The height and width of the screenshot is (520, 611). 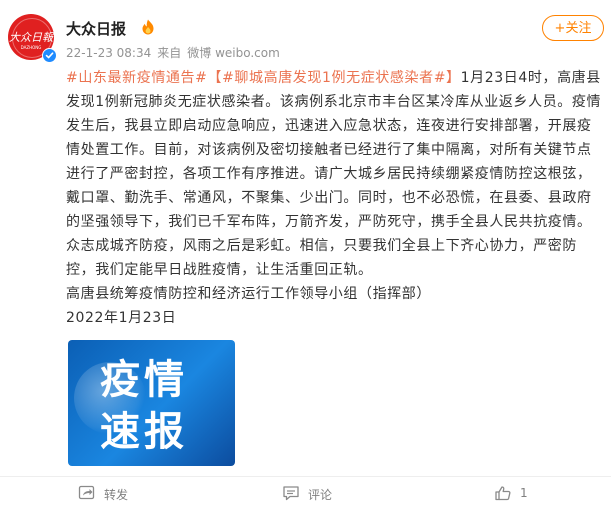 I want to click on post-image: 疫情 速报, so click(x=151, y=403).